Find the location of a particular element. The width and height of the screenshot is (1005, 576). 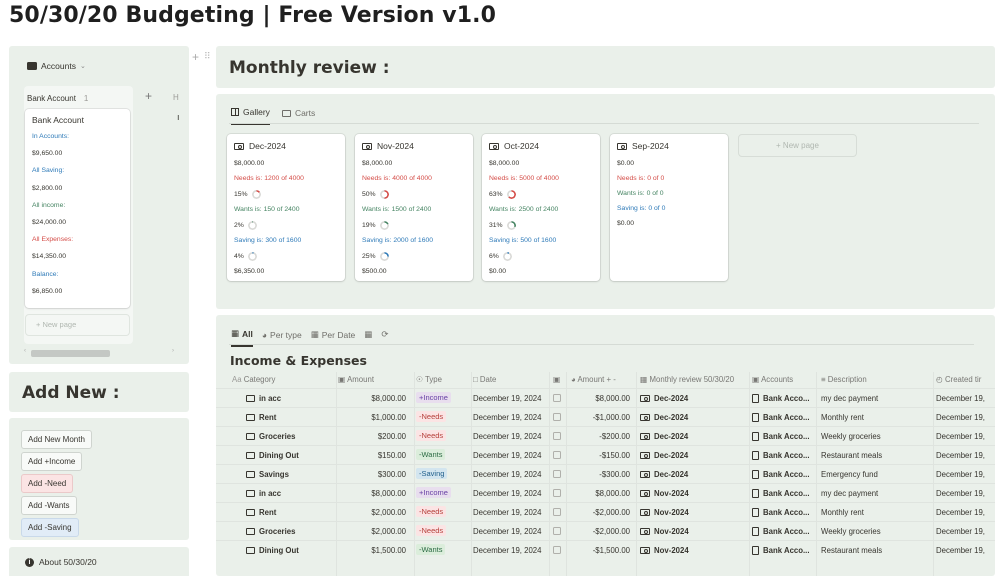

row-type: -Wants is located at coordinates (431, 549).